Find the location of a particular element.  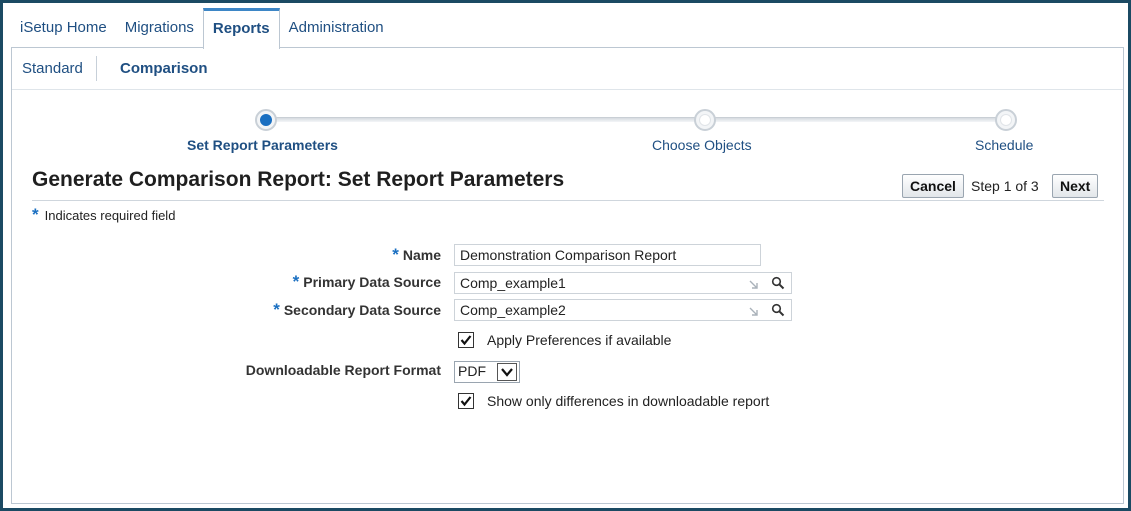

report-format-select: PDF is located at coordinates (487, 372).